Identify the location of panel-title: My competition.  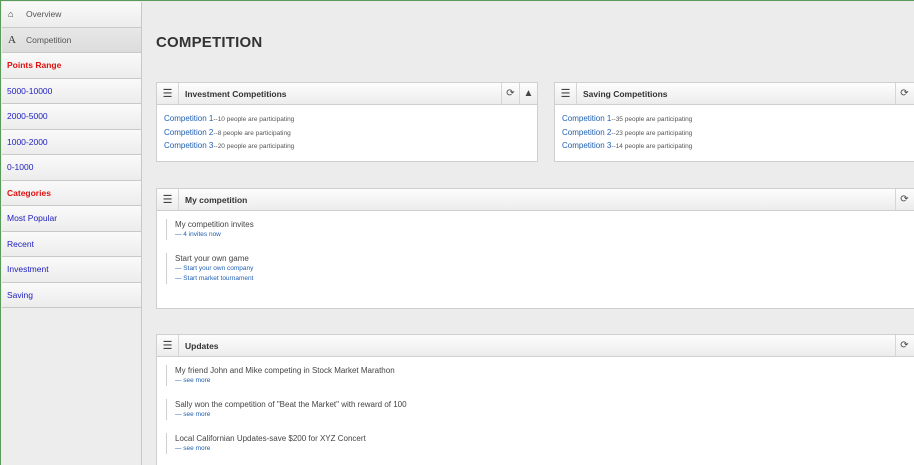
(216, 199).